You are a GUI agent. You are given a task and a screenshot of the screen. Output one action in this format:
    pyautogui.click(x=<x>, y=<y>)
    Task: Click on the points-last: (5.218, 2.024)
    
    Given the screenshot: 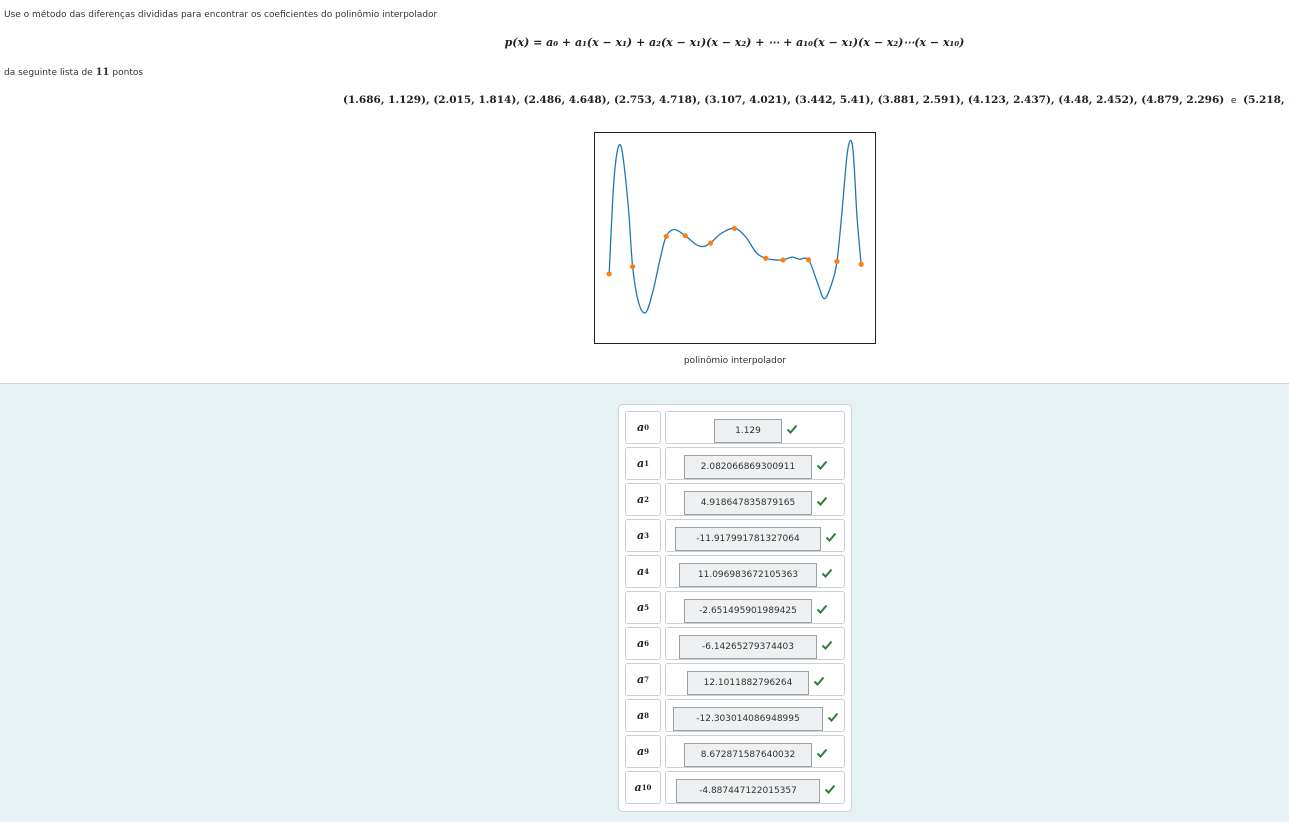 What is the action you would take?
    pyautogui.click(x=1266, y=100)
    